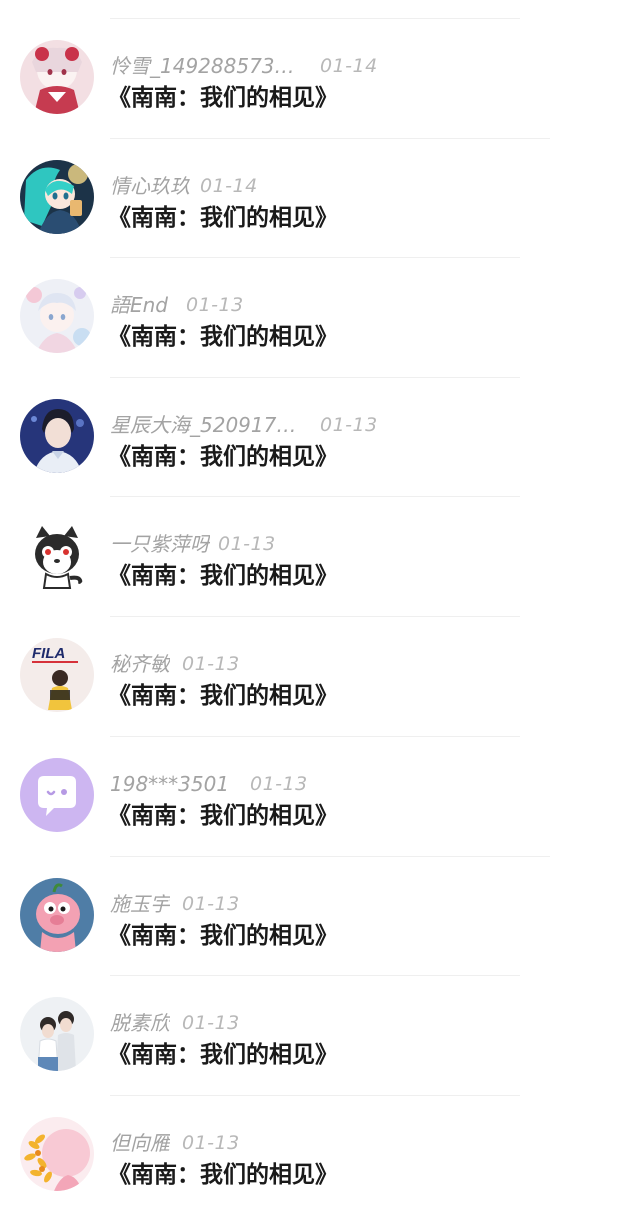  Describe the element at coordinates (320, 678) in the screenshot. I see `list-item: FILA 秘齐敏 01-13 《南南：我们的相见》` at that location.